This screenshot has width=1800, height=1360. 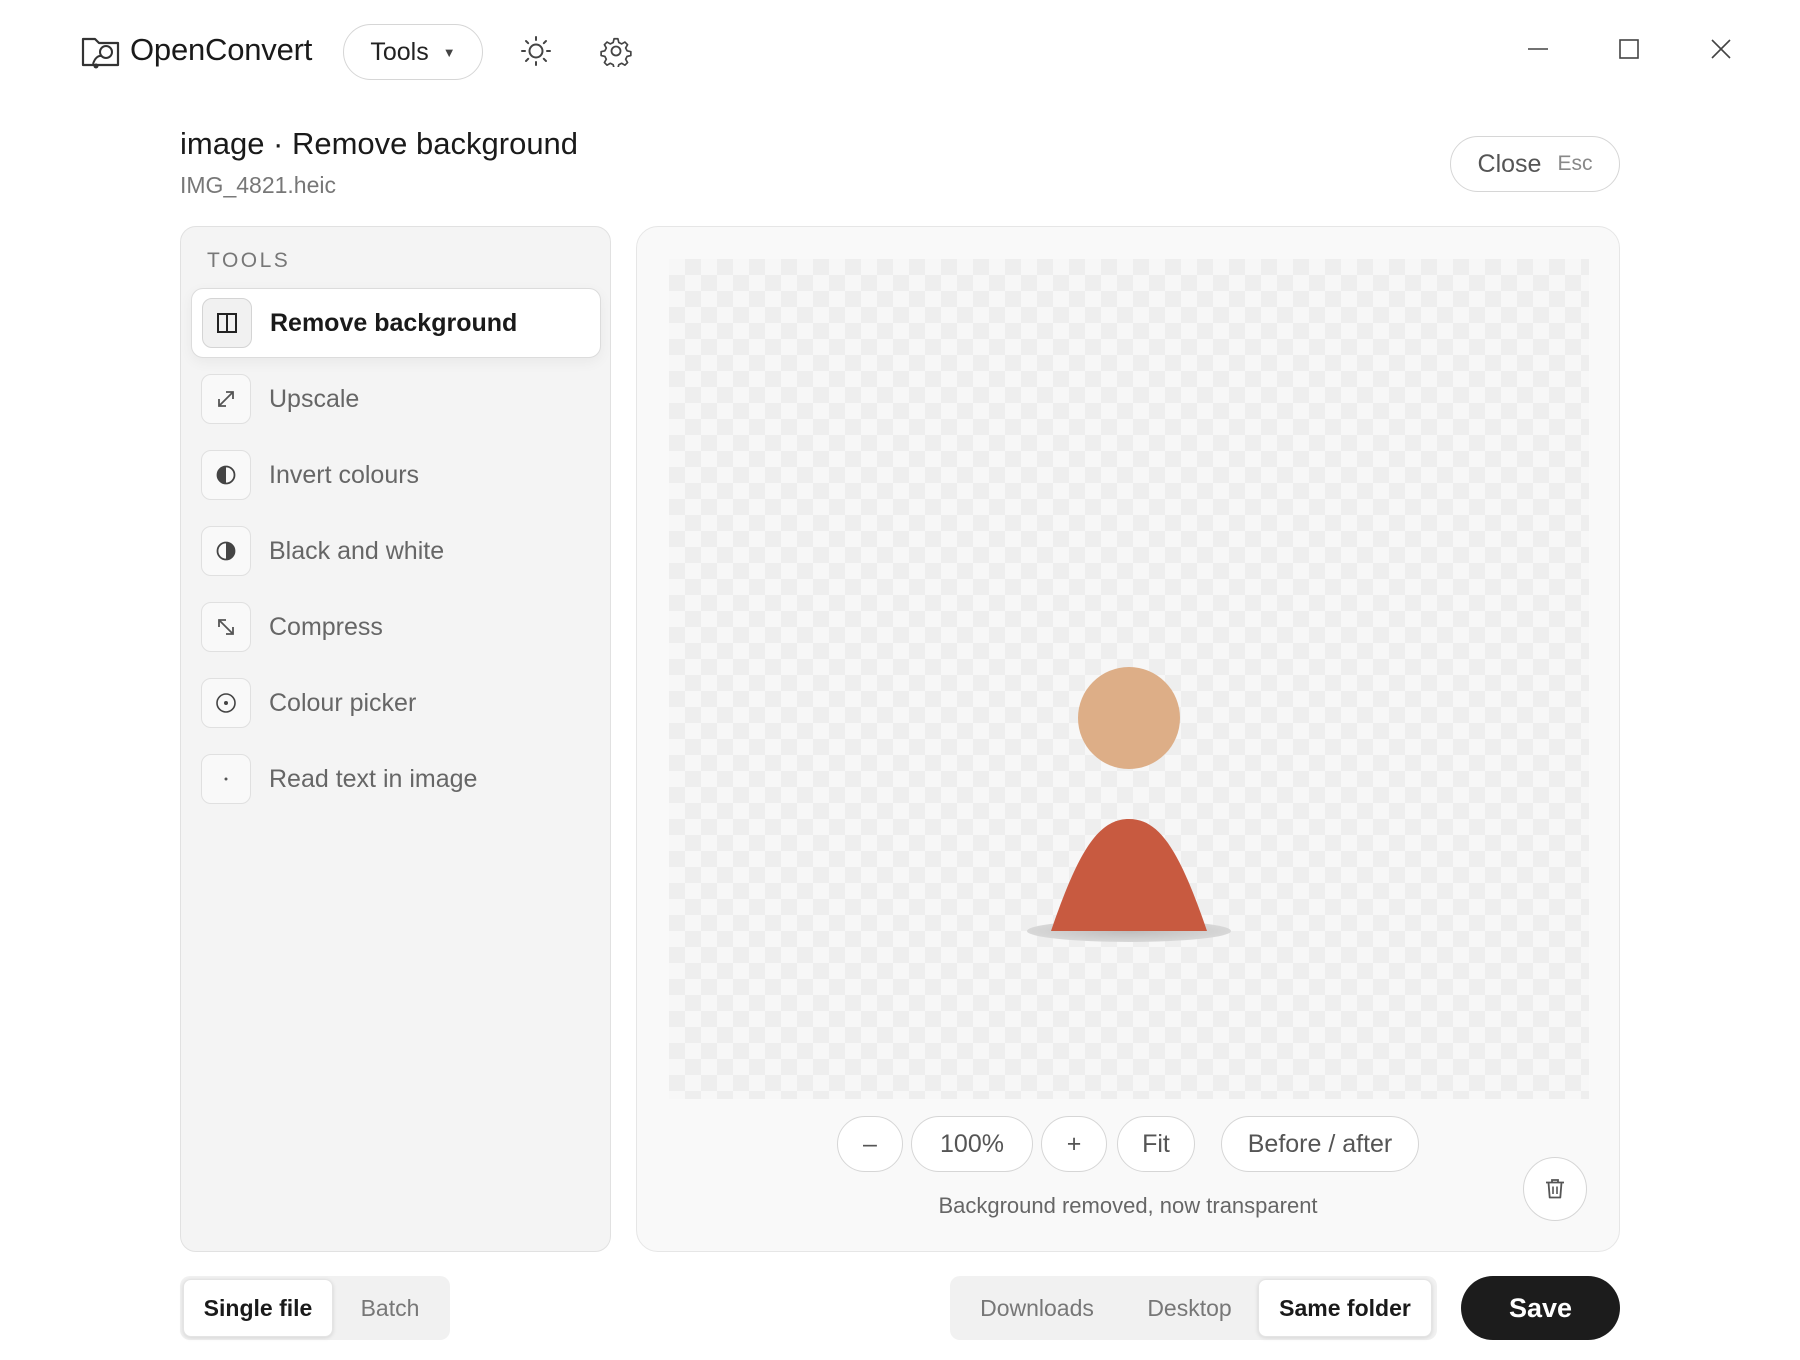 I want to click on status-text: Background removed, now transparent, so click(x=1128, y=1205).